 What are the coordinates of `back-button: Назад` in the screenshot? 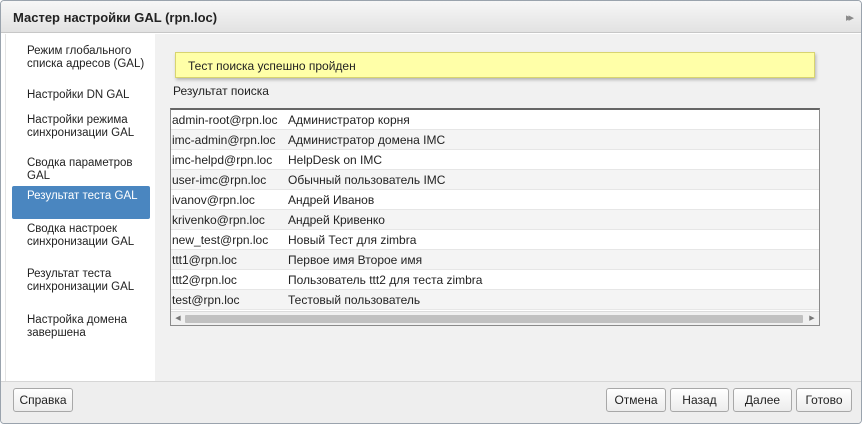 It's located at (699, 400).